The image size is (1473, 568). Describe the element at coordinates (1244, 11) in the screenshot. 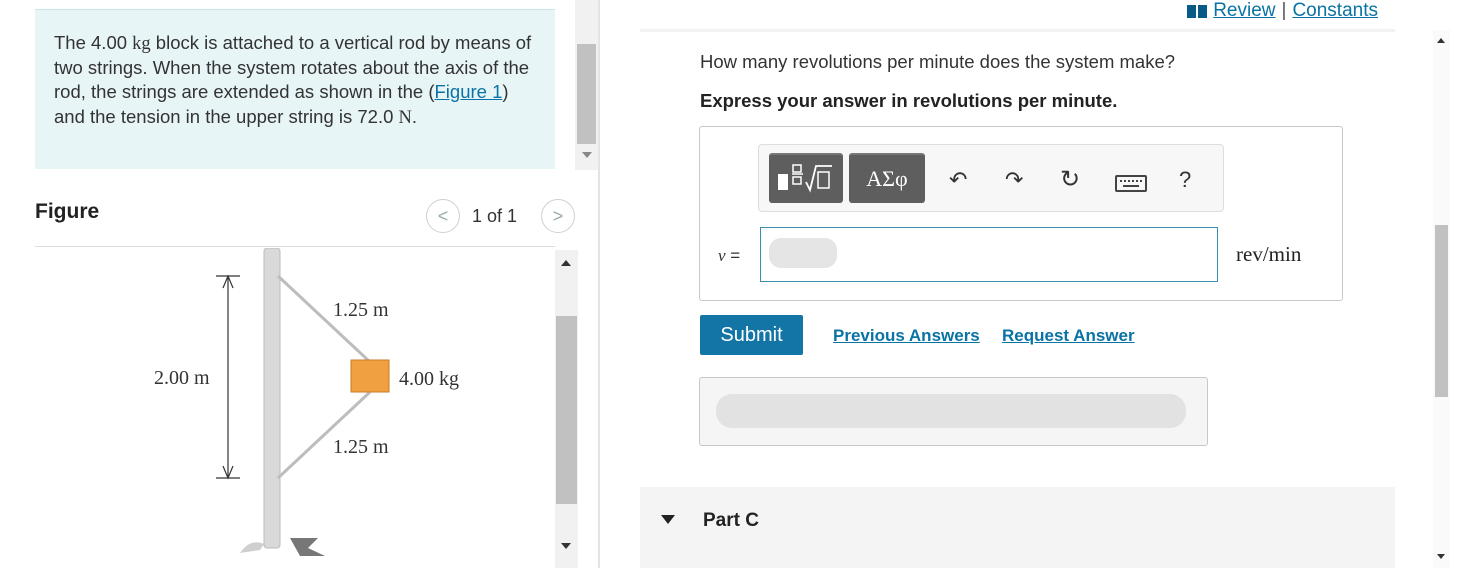

I see `review-link: Review` at that location.